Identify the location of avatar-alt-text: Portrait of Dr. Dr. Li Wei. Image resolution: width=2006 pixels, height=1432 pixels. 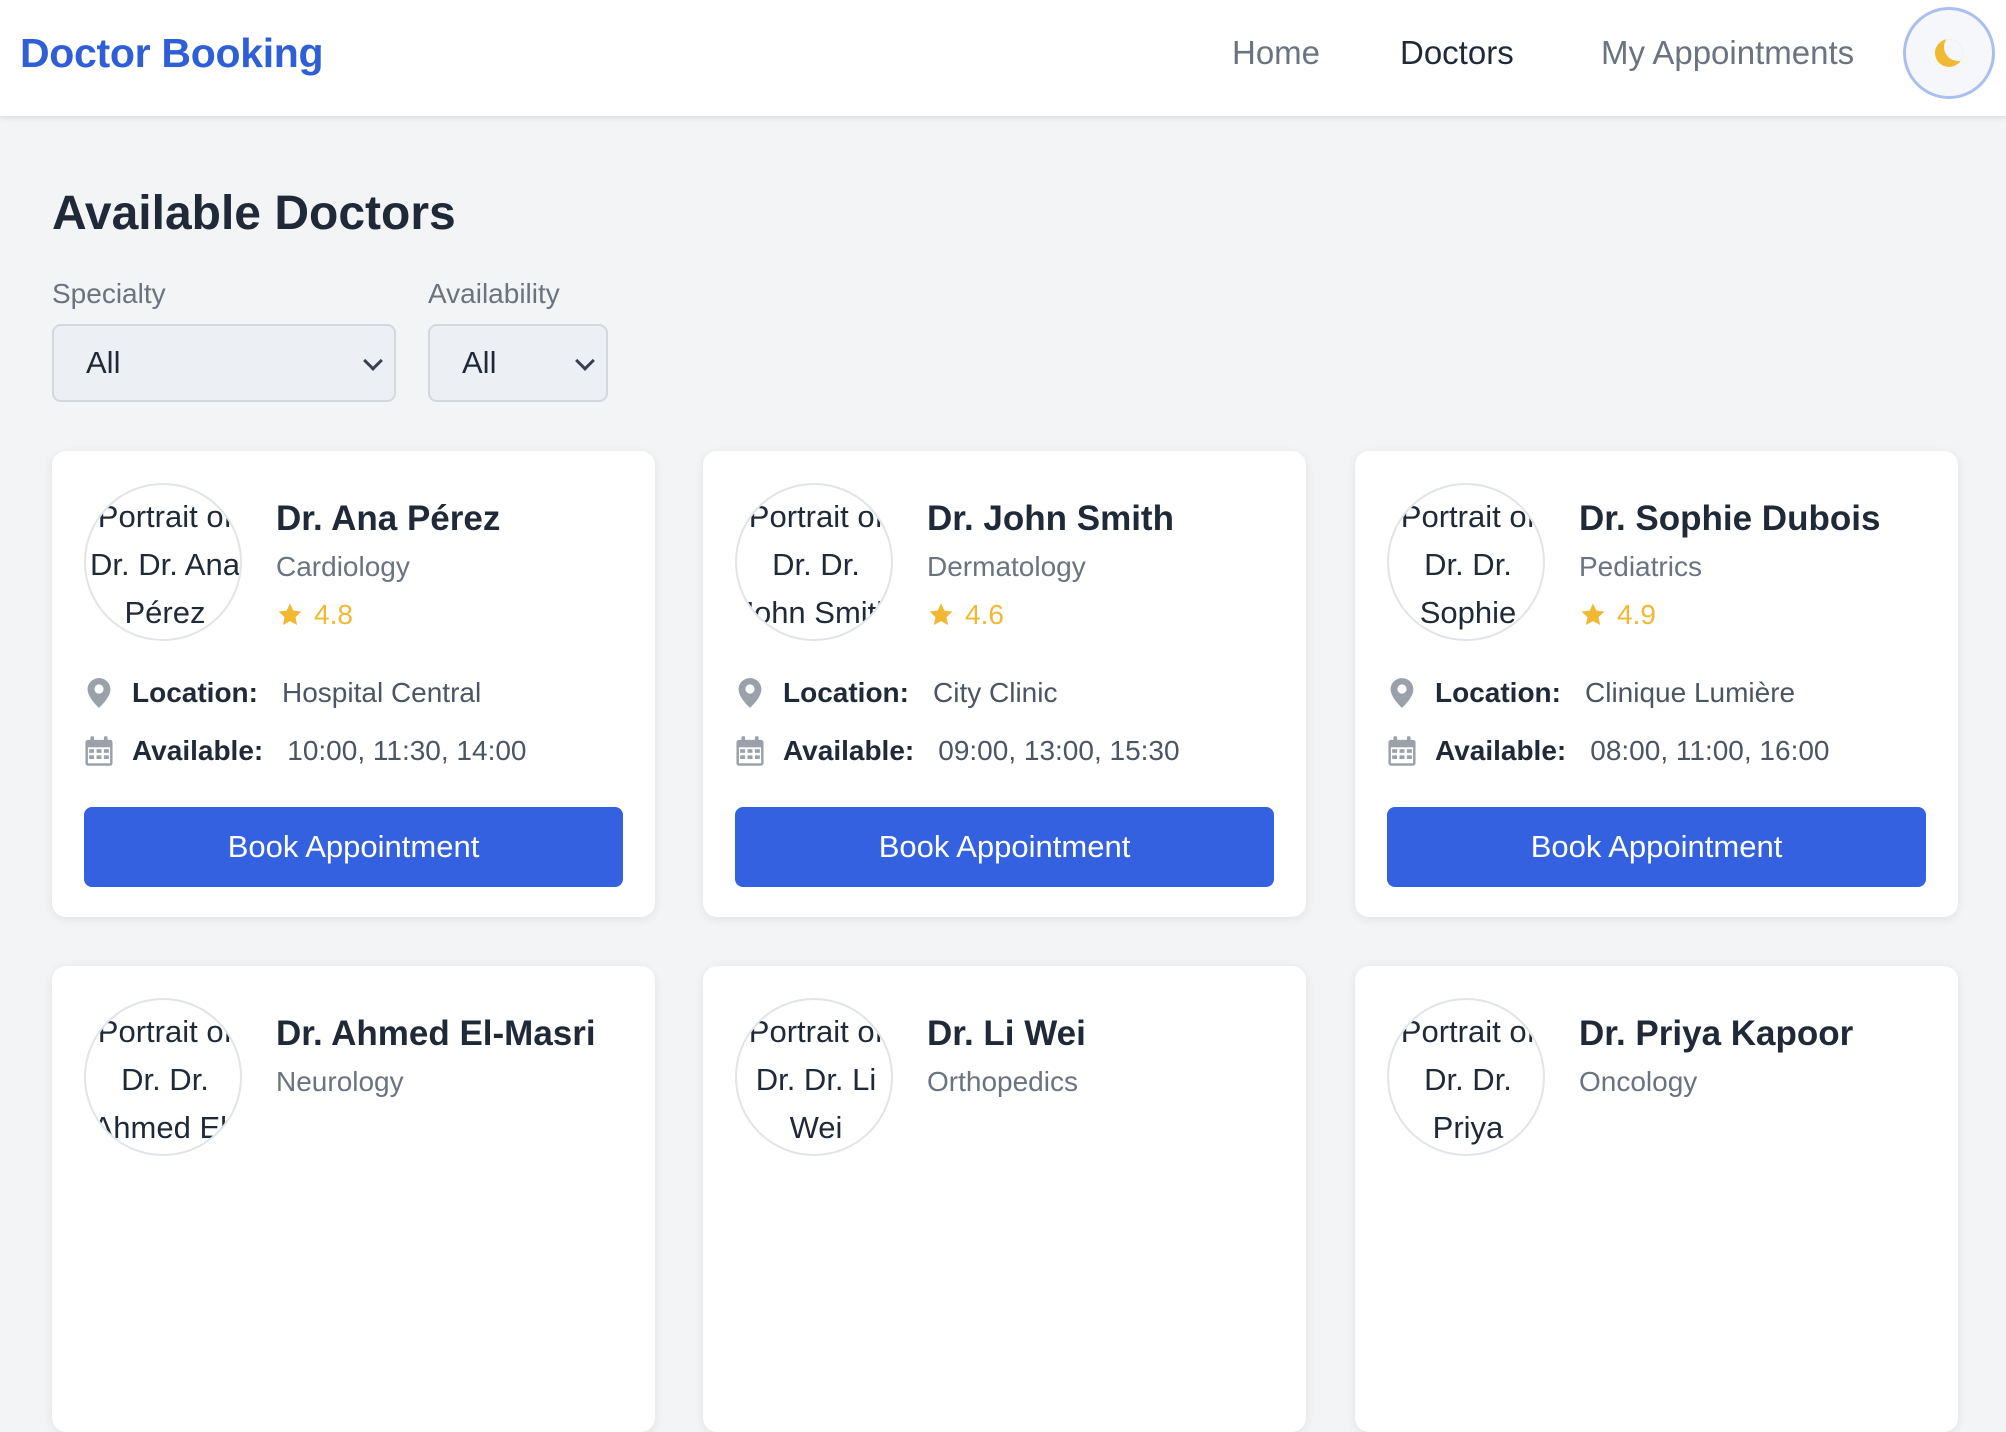
(816, 1079).